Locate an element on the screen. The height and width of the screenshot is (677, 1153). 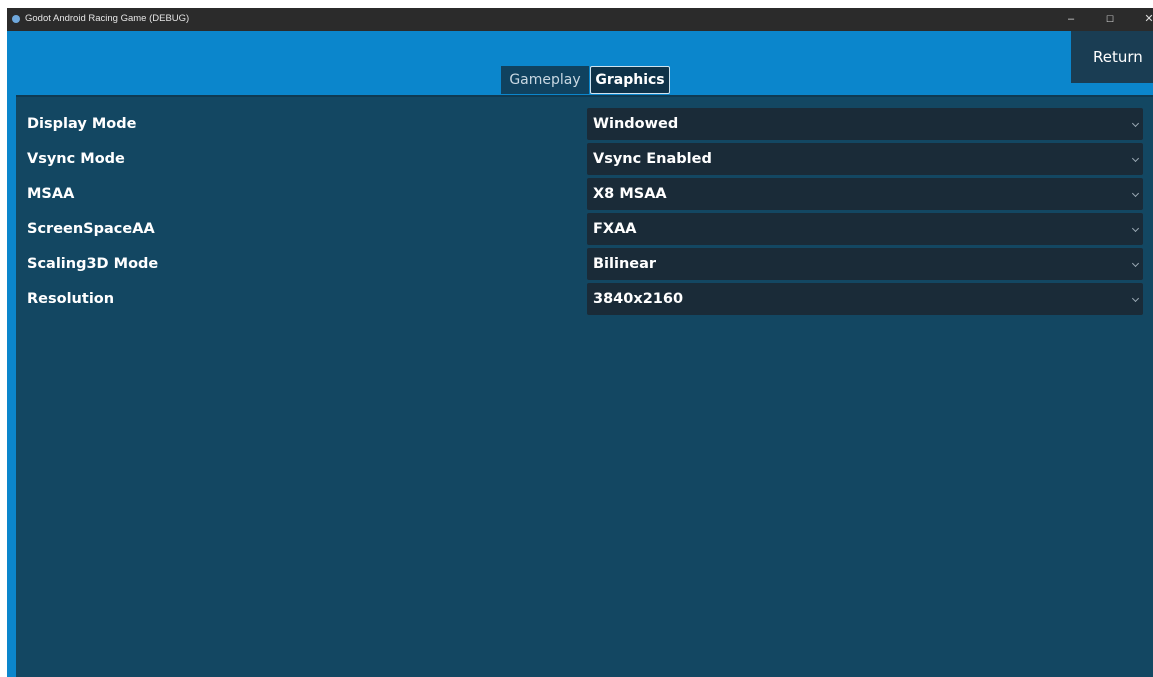
vsync-mode-dropdown: Vsync Enabled is located at coordinates (865, 159).